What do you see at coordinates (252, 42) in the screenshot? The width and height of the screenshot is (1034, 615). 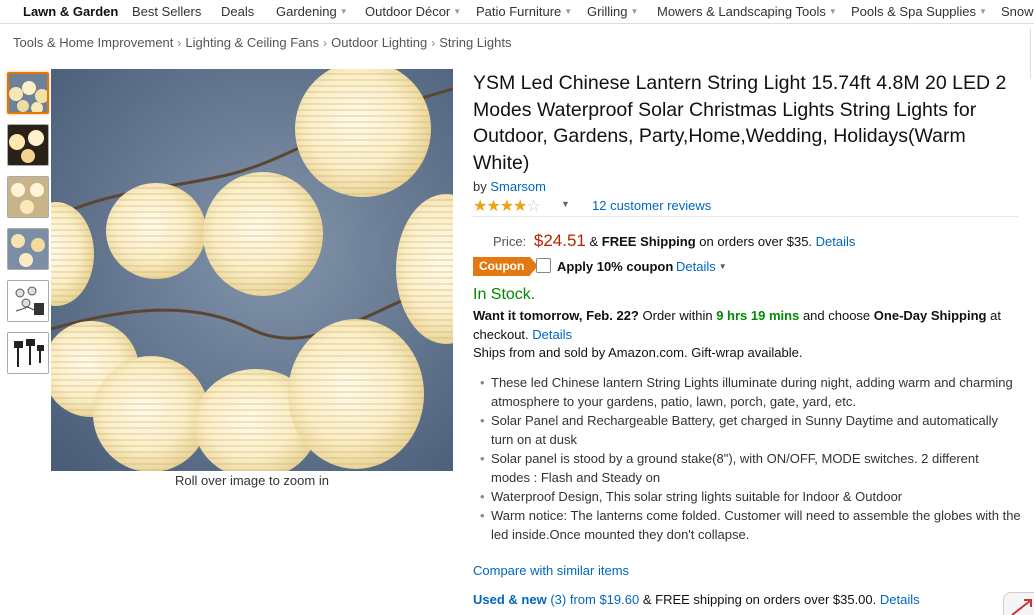 I see `breadcrumb-item: Lighting & Ceiling Fans` at bounding box center [252, 42].